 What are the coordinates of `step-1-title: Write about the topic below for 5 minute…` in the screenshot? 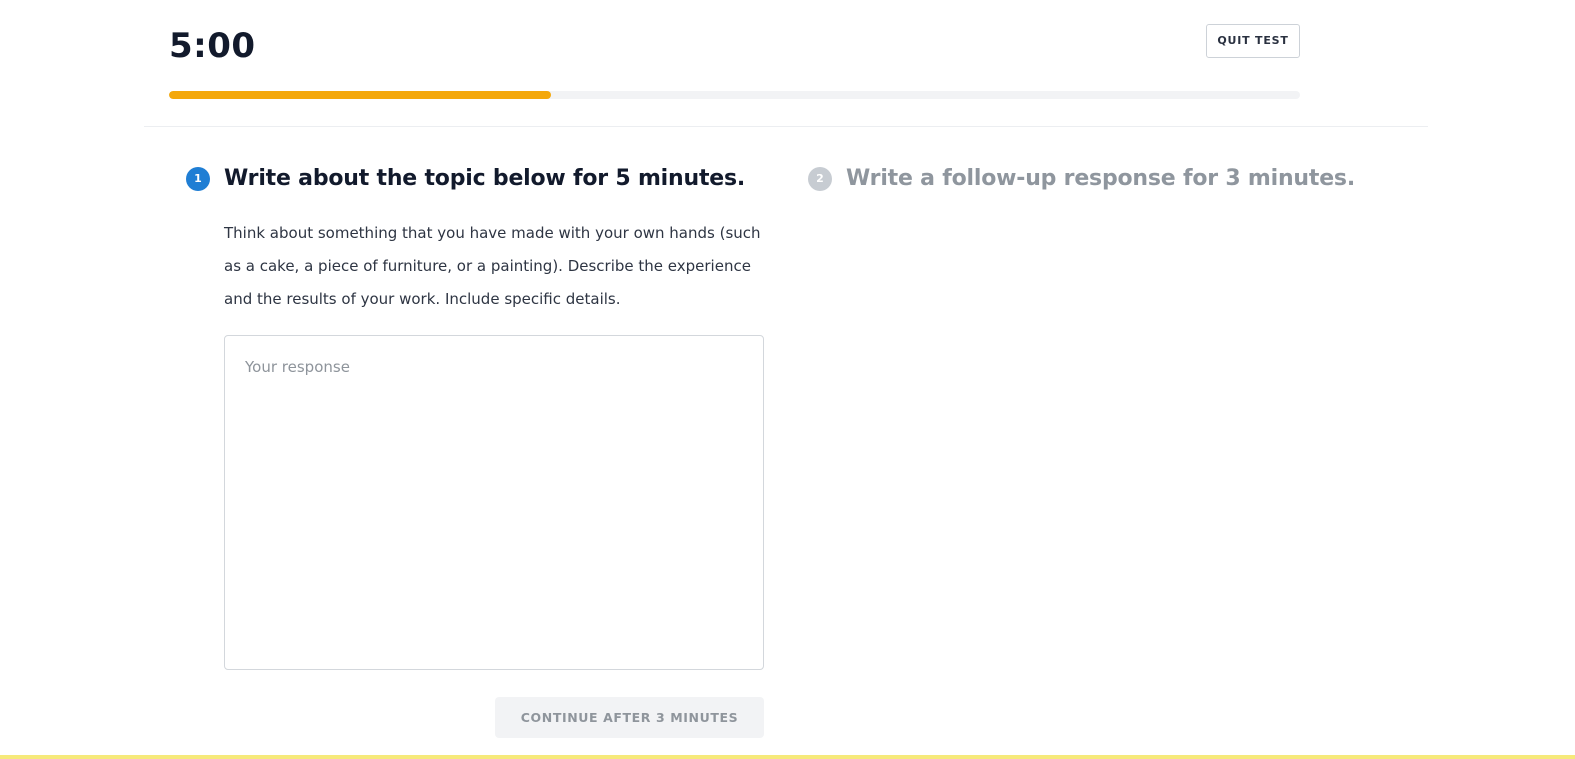 It's located at (485, 178).